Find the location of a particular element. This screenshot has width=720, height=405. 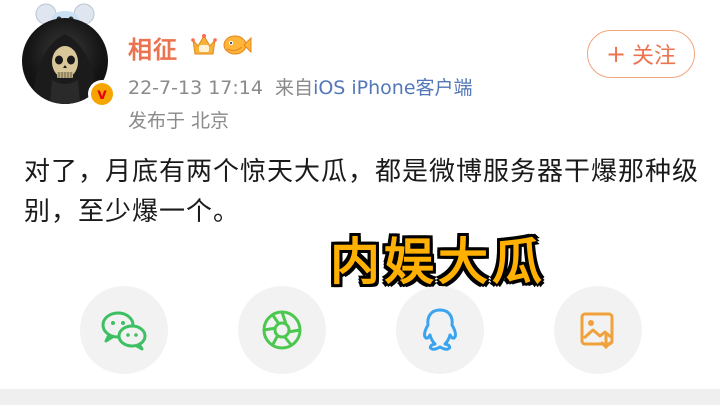

share-wechat-button is located at coordinates (124, 330).